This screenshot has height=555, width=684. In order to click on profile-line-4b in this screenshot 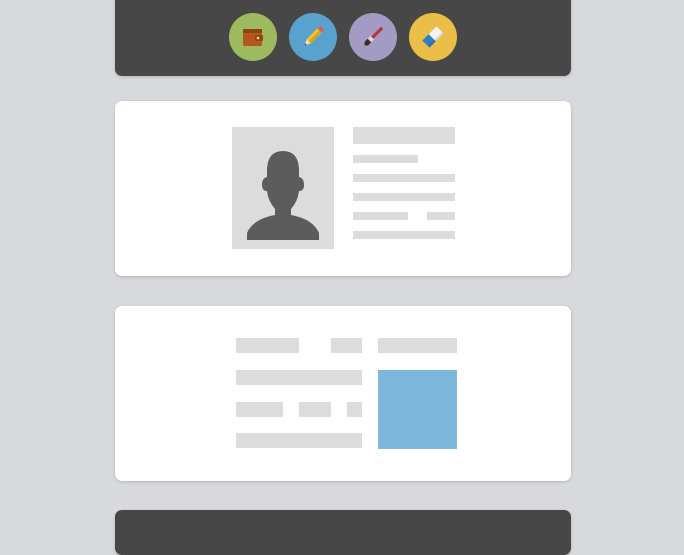, I will do `click(441, 216)`.